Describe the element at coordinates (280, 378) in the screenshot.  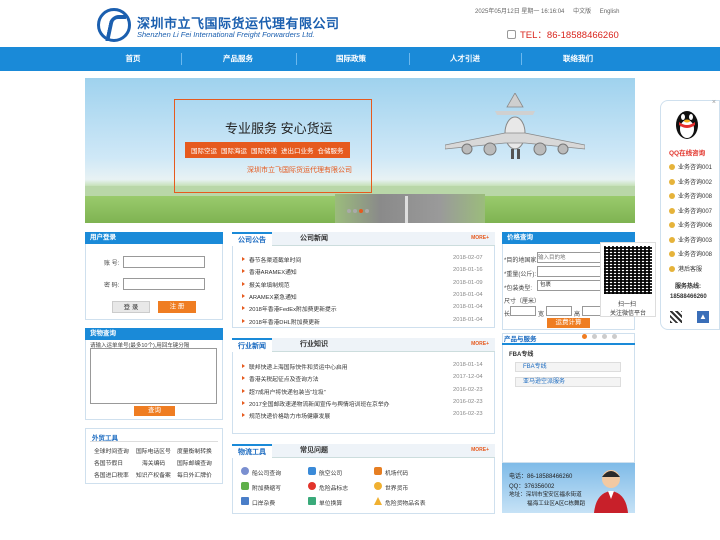
I see `industry-item-title: 香港关税起征点及查询方法` at that location.